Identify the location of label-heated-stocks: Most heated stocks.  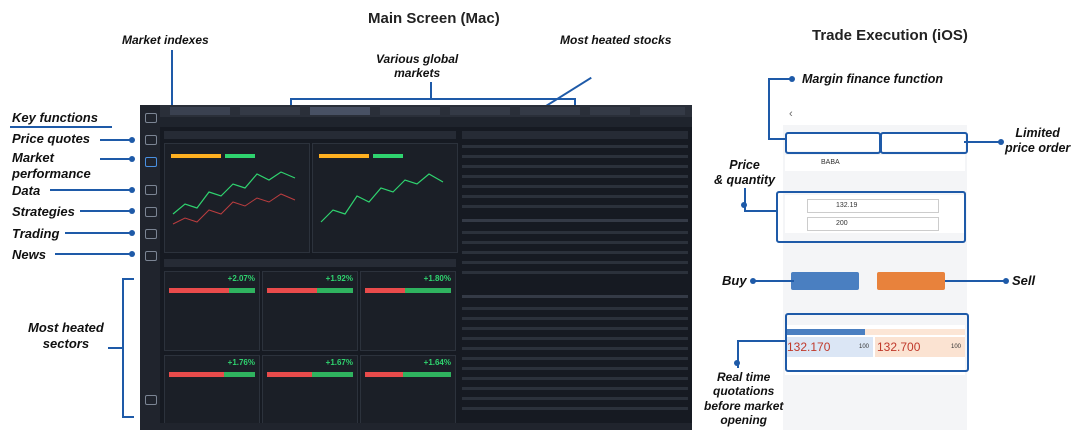
(616, 40).